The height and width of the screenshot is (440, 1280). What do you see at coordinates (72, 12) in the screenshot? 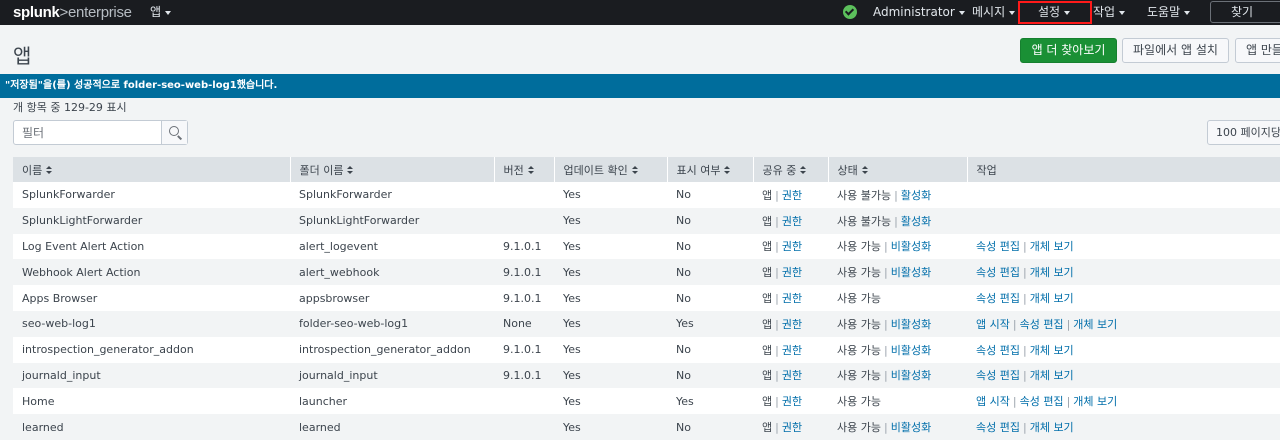
I see `splunk-logo: splunk>enterprise` at bounding box center [72, 12].